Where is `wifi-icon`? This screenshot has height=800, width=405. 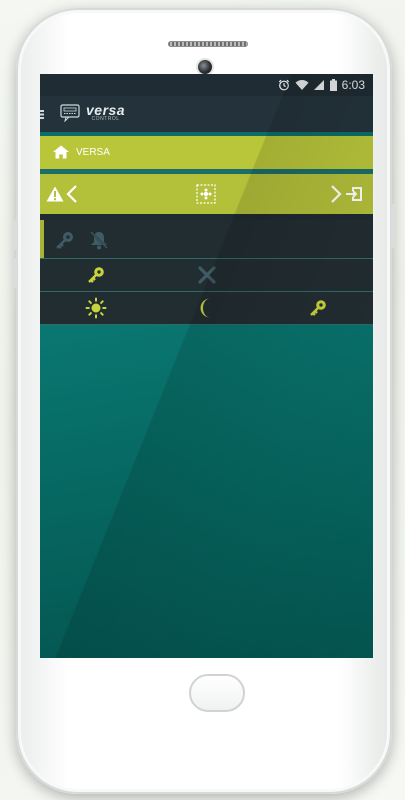
wifi-icon is located at coordinates (302, 85).